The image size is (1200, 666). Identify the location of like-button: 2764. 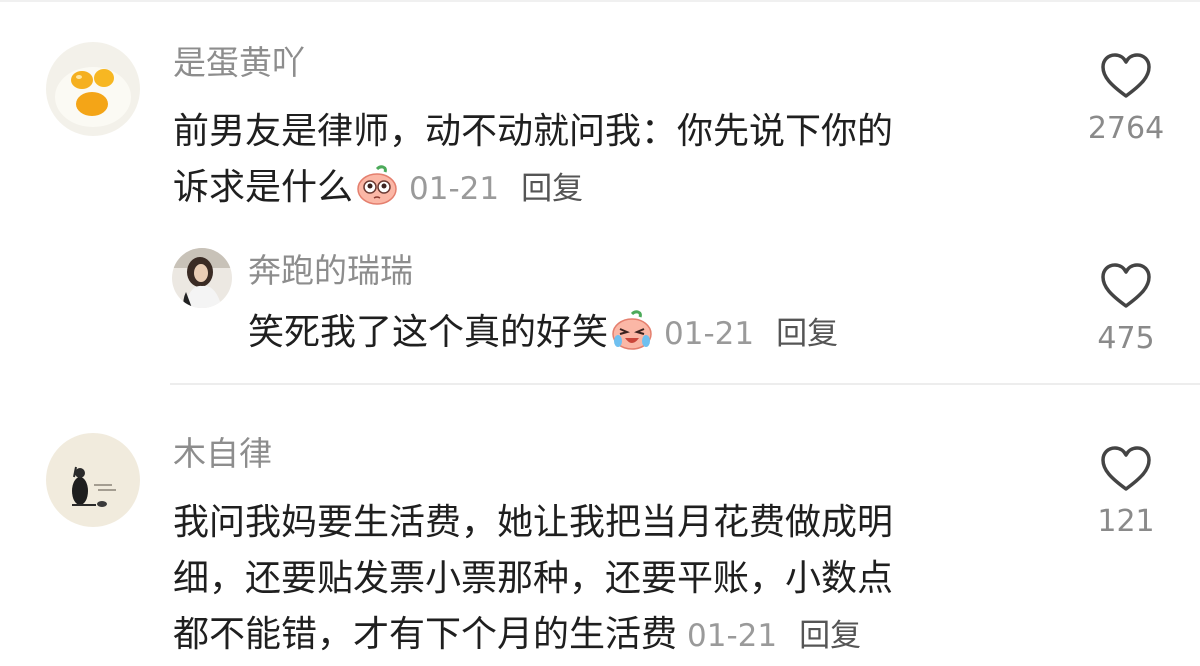
(1126, 98).